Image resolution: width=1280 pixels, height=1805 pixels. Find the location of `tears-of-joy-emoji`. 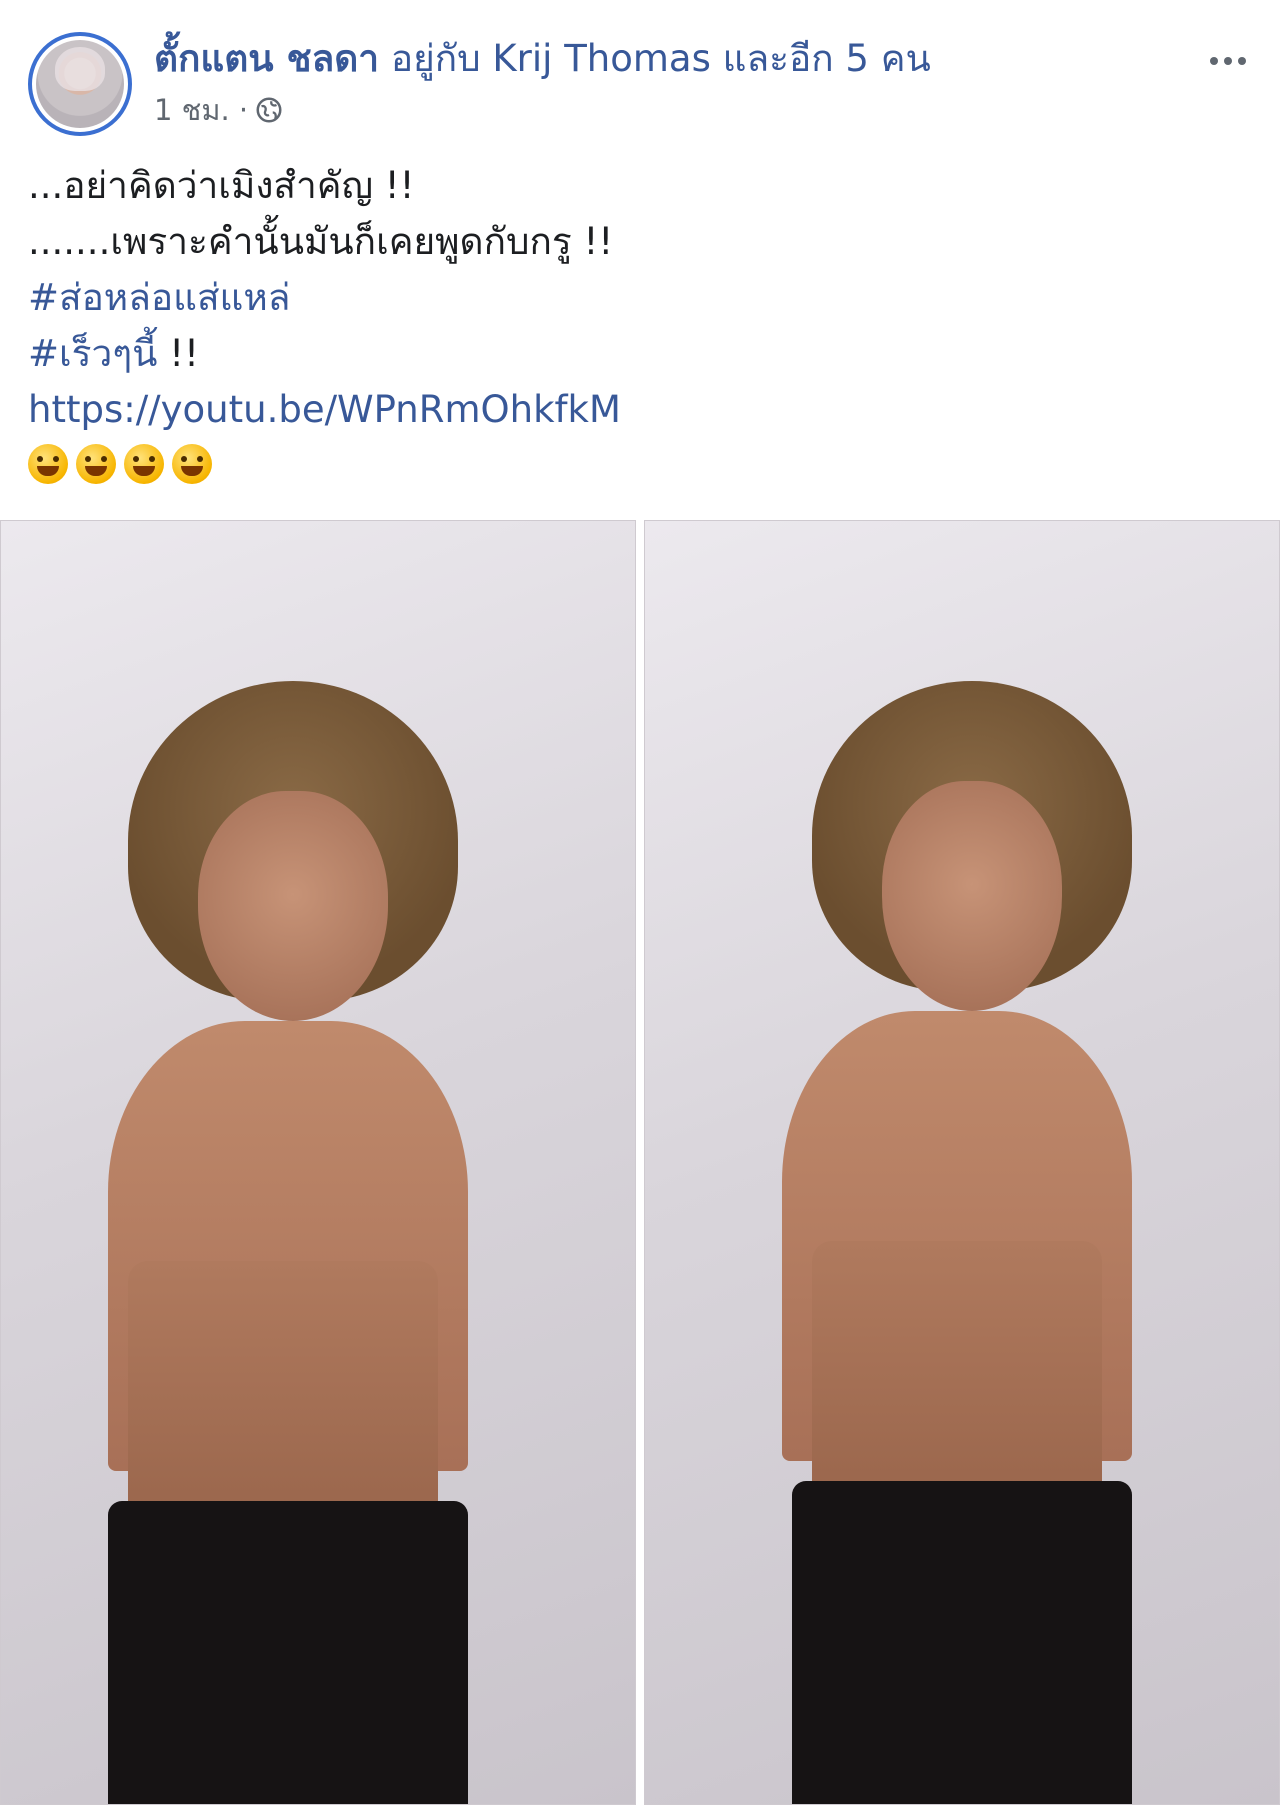

tears-of-joy-emoji is located at coordinates (192, 464).